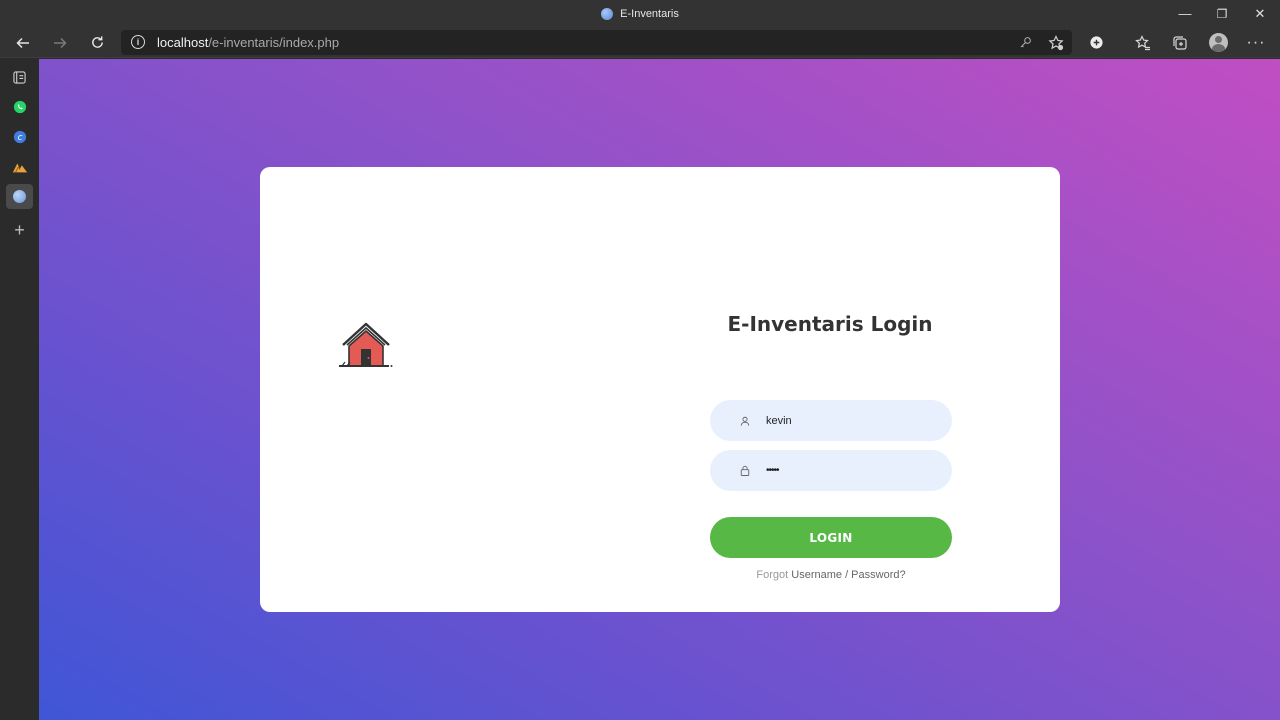 The image size is (1280, 720). I want to click on url-text: localhost/e-inventaris/index.php, so click(248, 42).